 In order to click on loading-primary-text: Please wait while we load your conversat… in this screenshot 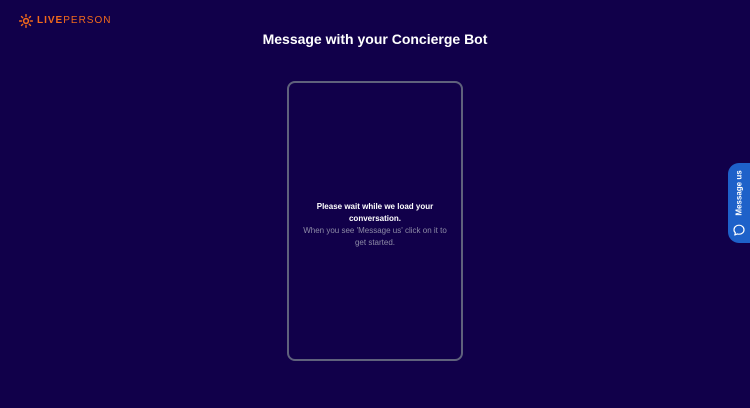, I will do `click(375, 212)`.